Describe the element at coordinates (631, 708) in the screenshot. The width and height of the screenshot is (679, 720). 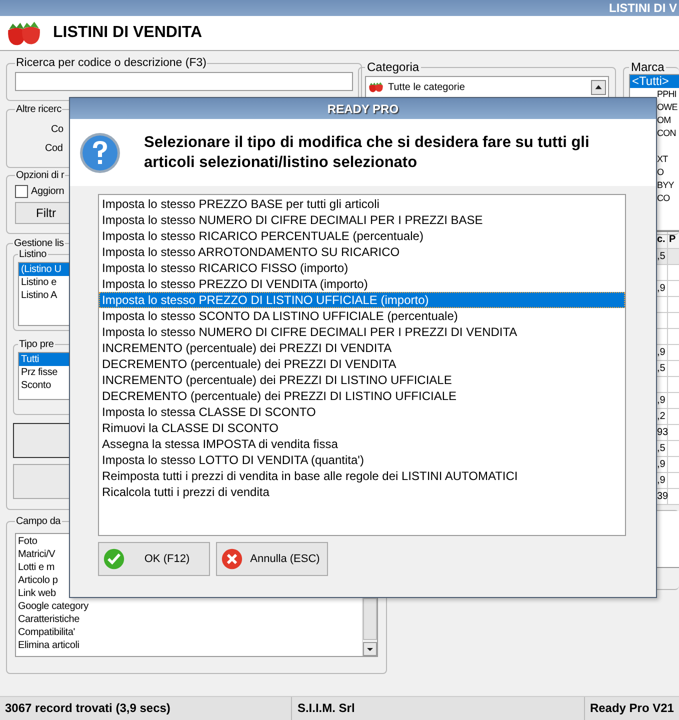
I see `status-text: Ready Pro V21` at that location.